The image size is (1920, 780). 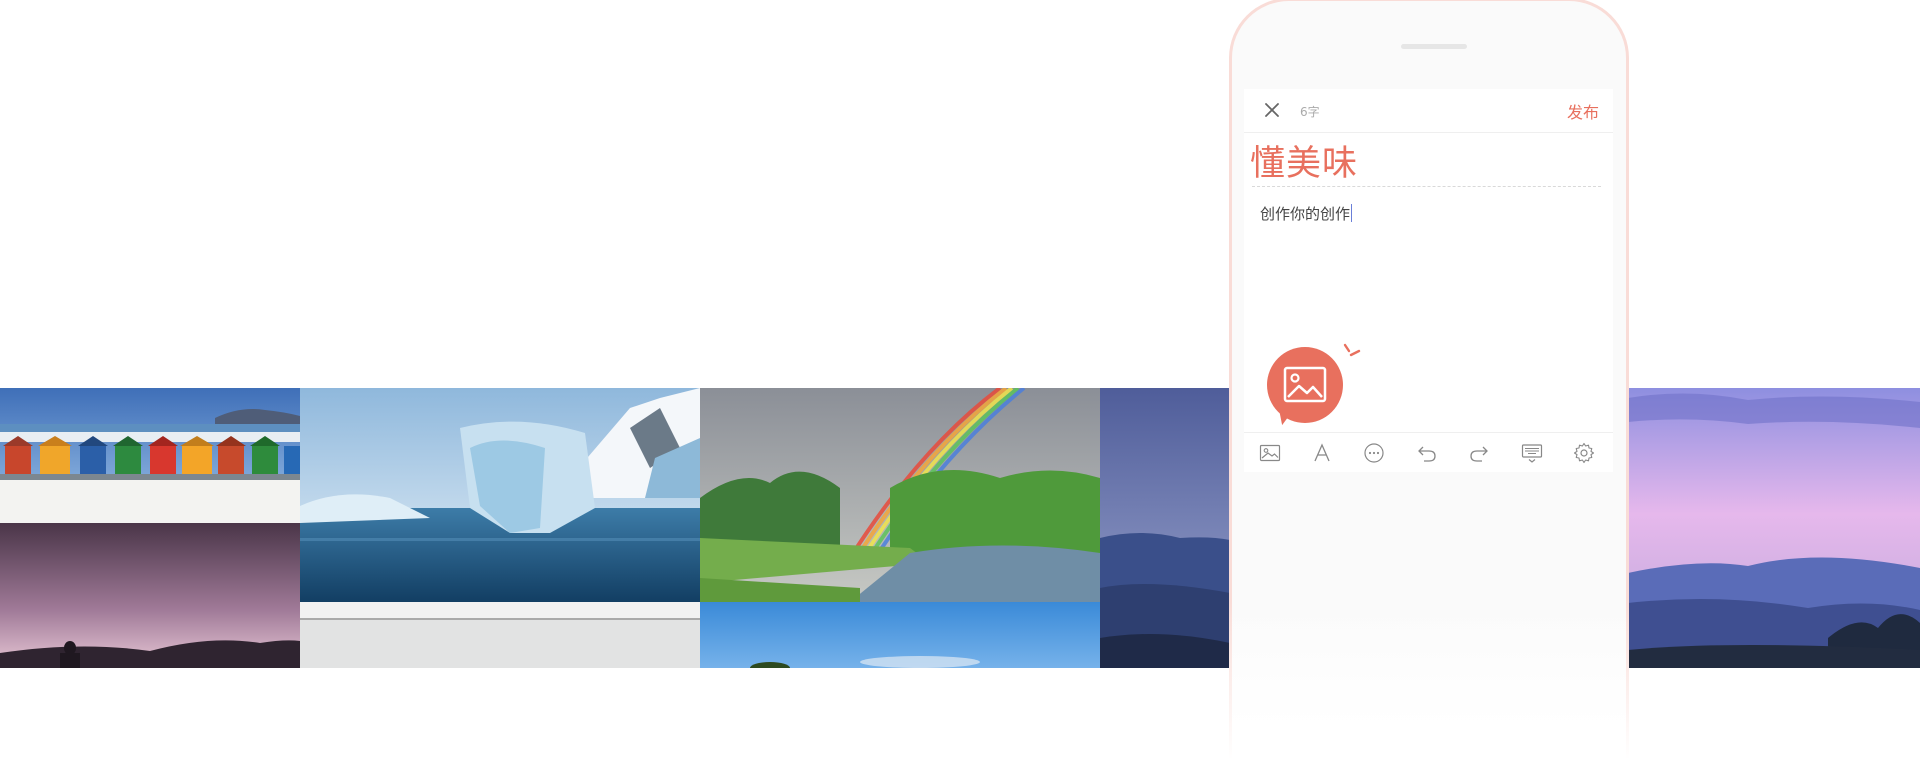 I want to click on title-divider, so click(x=1426, y=186).